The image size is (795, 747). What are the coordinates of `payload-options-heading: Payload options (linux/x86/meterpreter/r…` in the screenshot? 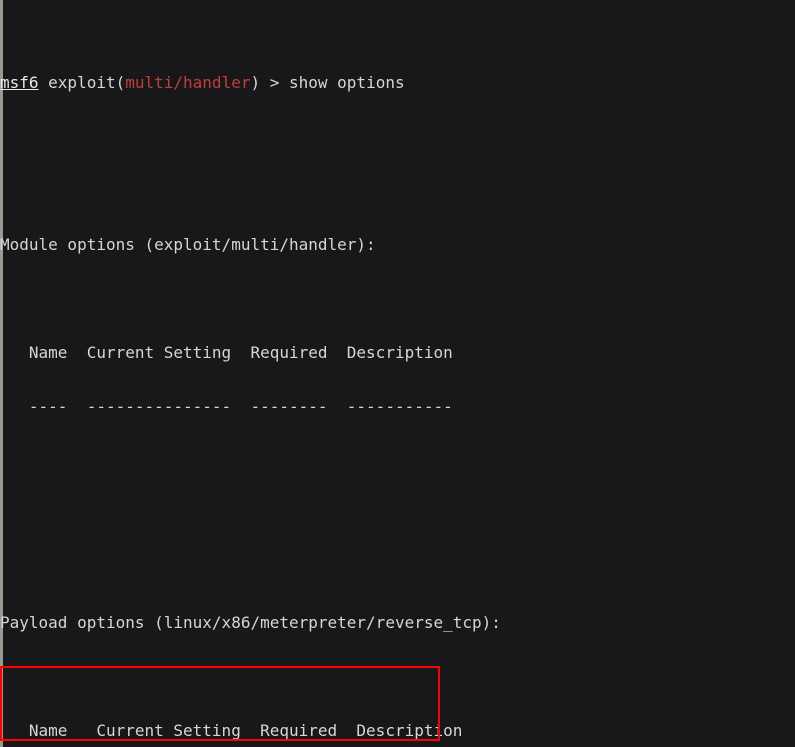 It's located at (250, 623).